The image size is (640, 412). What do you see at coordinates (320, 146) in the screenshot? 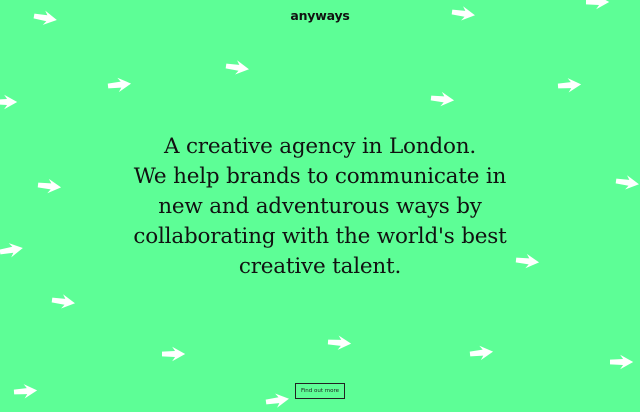
I see `headline-line: A creative agency in London.` at bounding box center [320, 146].